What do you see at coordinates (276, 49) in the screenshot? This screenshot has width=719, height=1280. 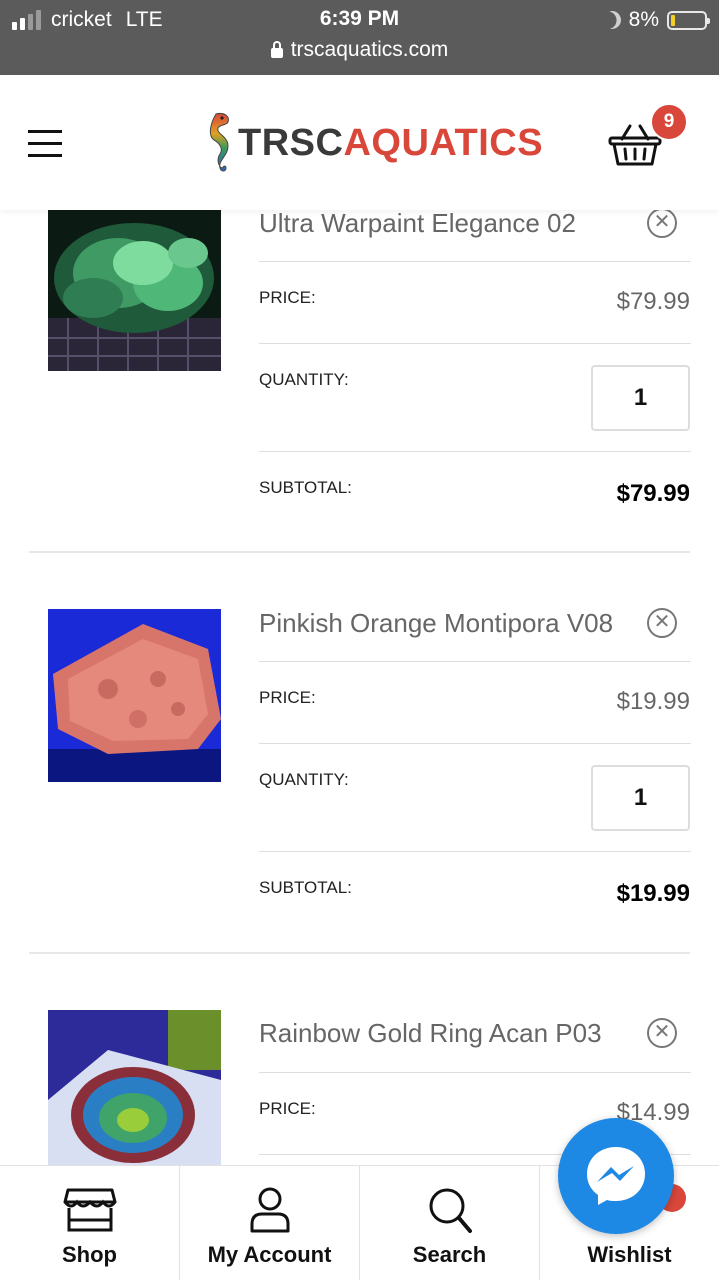 I see `lock-icon` at bounding box center [276, 49].